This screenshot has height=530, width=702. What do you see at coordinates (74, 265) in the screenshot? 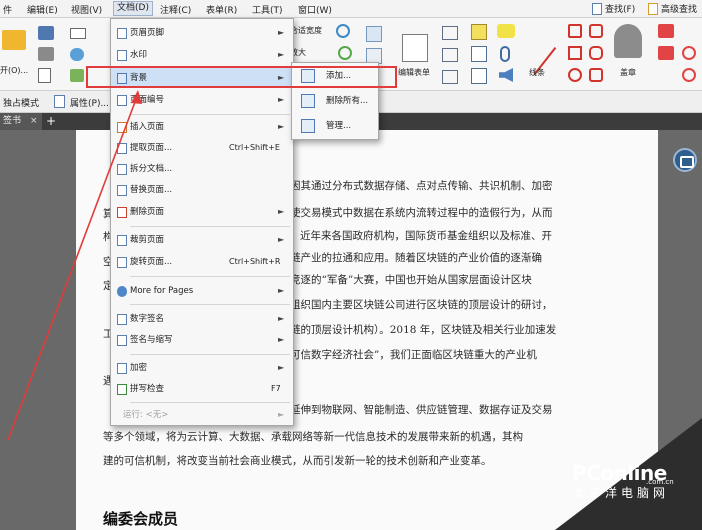
I see `annotation-arrow` at bounding box center [74, 265].